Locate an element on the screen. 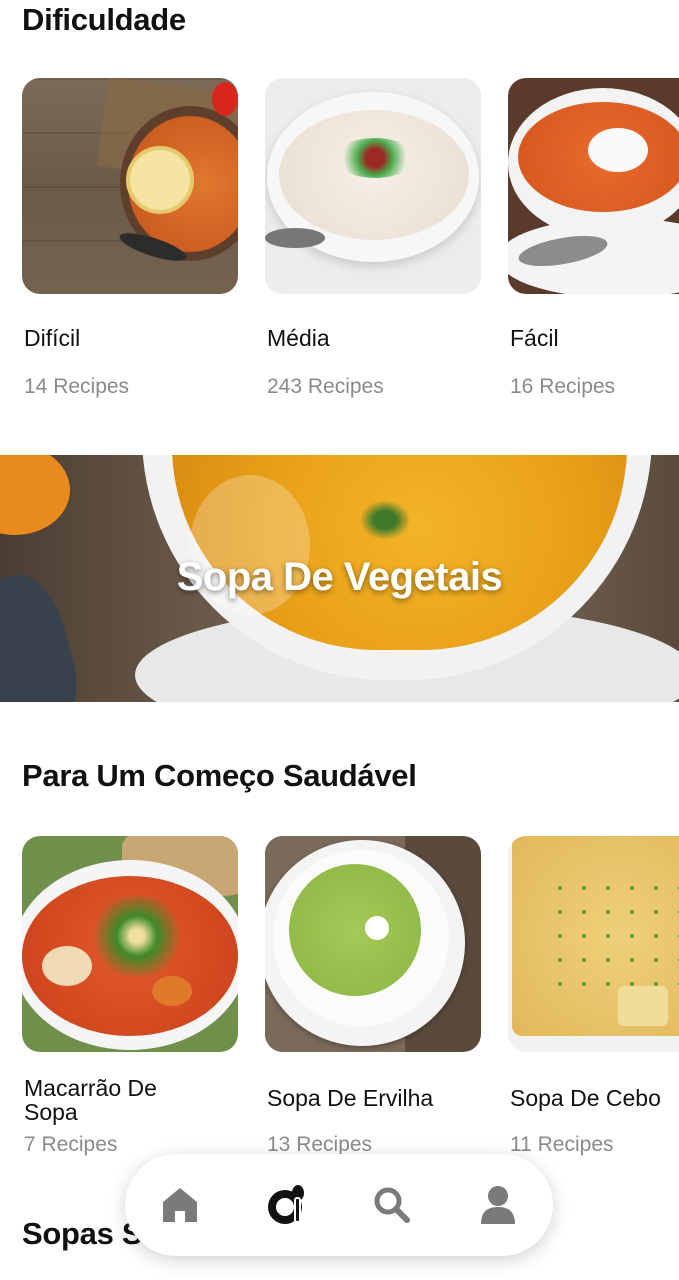 Image resolution: width=679 pixels, height=1280 pixels. nav-search-button is located at coordinates (392, 1205).